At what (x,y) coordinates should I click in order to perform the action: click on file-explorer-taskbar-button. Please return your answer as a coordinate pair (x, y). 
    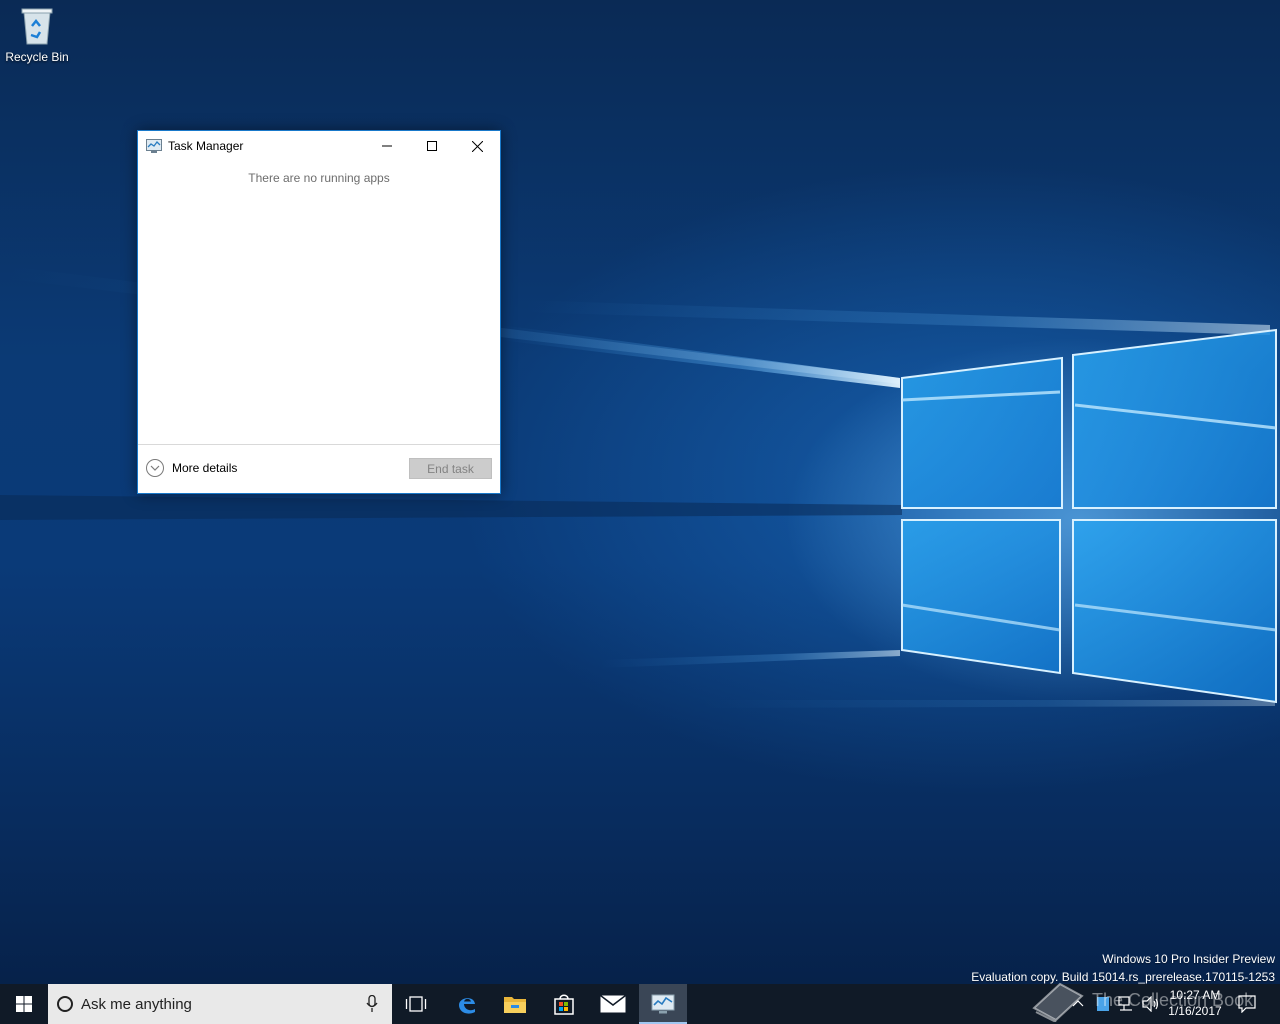
    Looking at the image, I should click on (515, 1004).